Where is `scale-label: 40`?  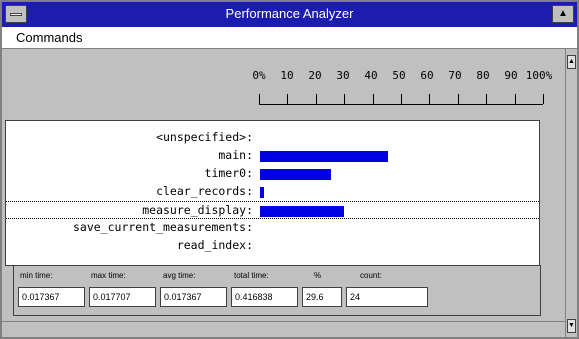
scale-label: 40 is located at coordinates (371, 75).